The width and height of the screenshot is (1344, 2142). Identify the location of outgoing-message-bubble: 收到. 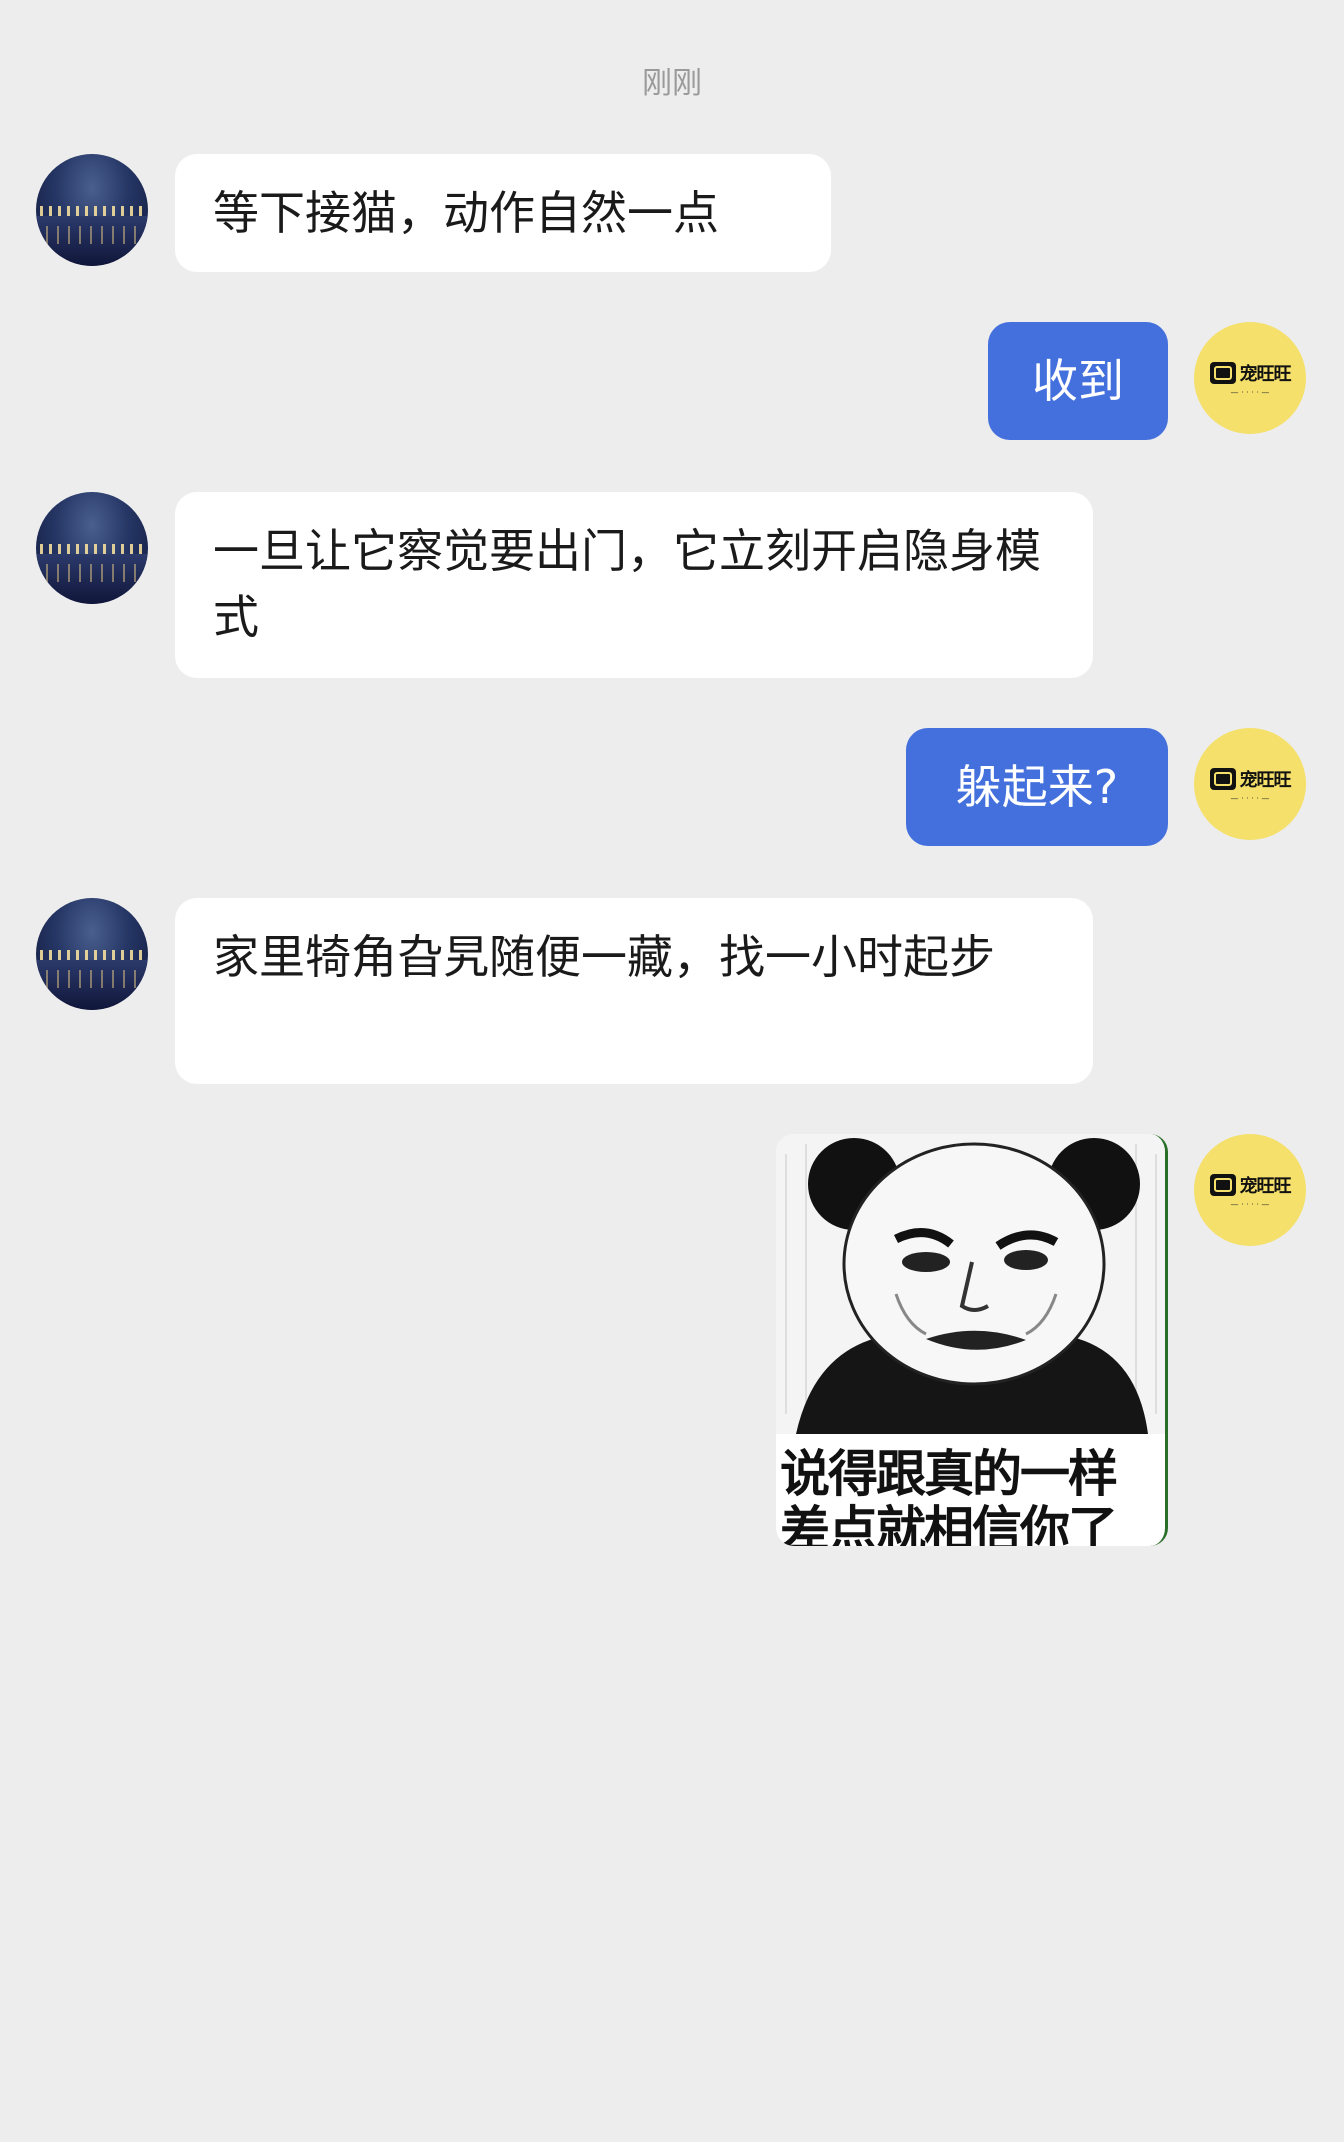
(1078, 381).